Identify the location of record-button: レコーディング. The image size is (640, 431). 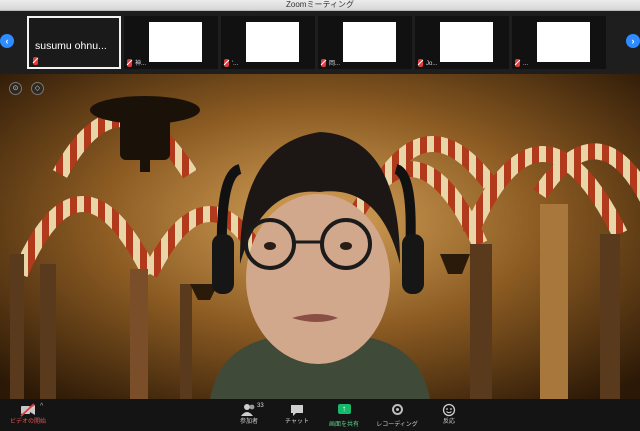
(397, 415).